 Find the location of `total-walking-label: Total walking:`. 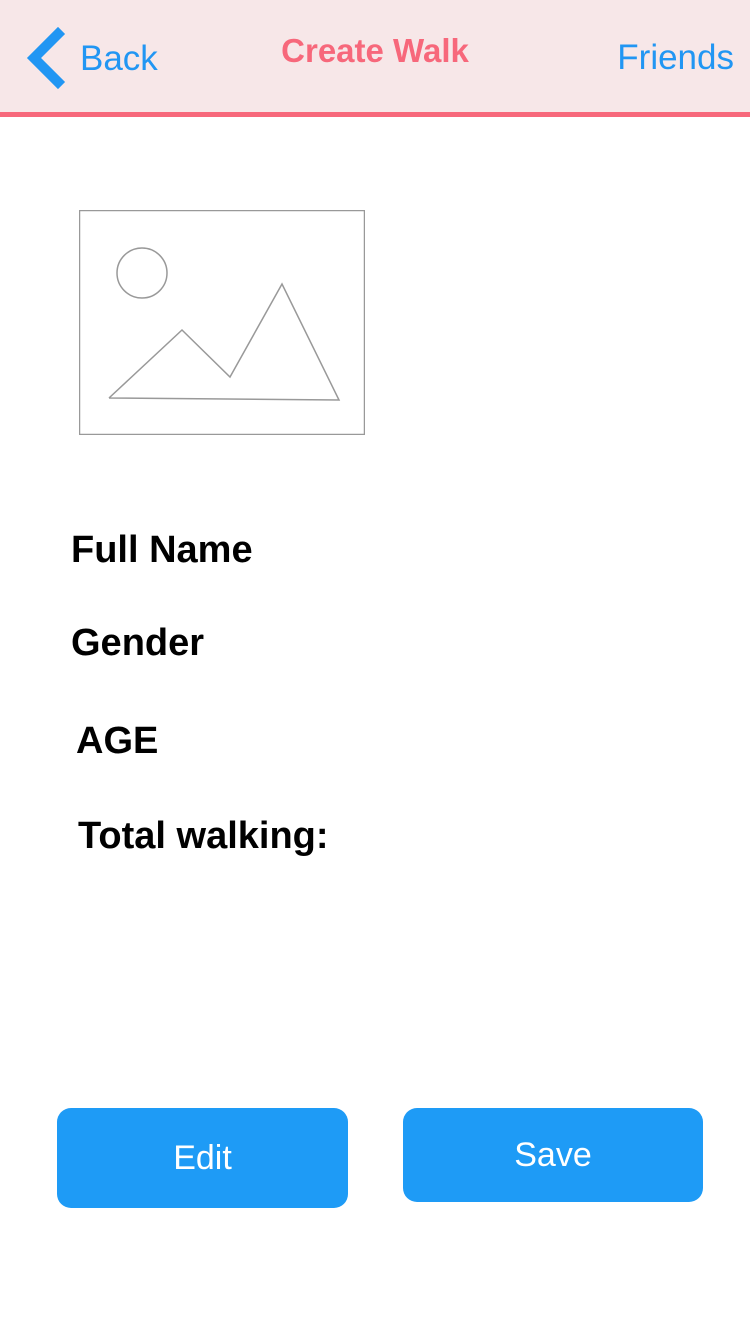

total-walking-label: Total walking: is located at coordinates (203, 836).